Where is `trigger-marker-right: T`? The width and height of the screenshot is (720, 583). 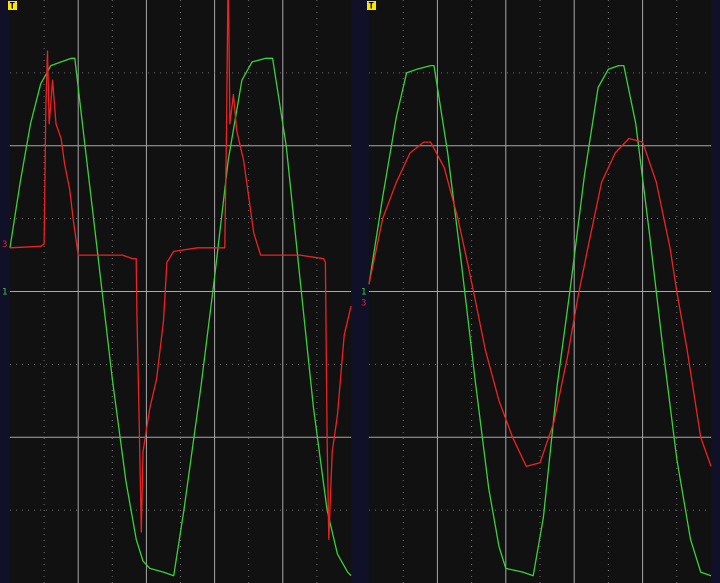 trigger-marker-right: T is located at coordinates (371, 6).